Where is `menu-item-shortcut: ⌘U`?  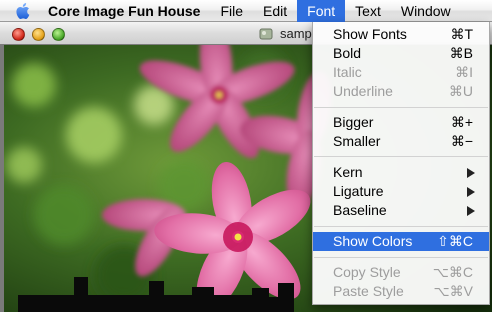 menu-item-shortcut: ⌘U is located at coordinates (460, 91).